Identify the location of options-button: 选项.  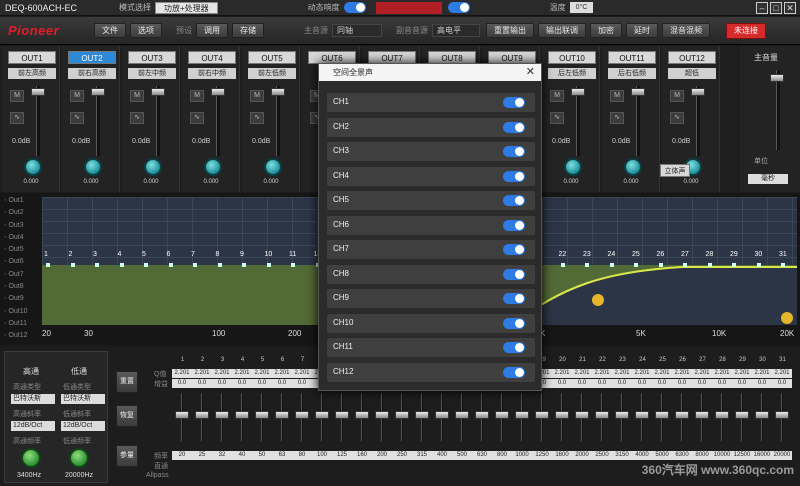
(146, 30).